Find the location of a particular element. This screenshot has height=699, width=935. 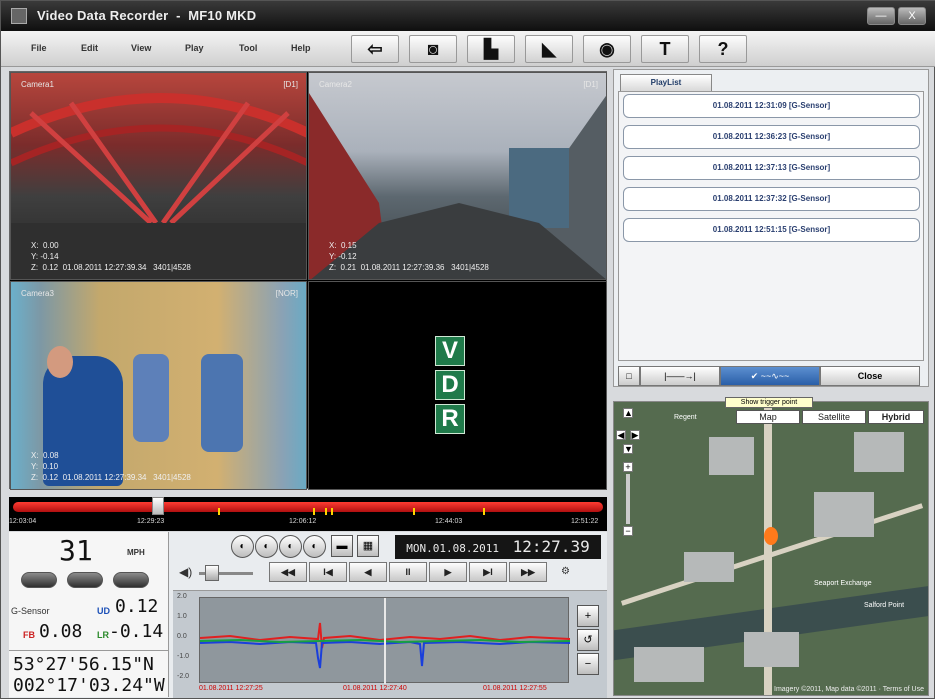

gps-latitude: 53°27'56.15"N is located at coordinates (83, 664).